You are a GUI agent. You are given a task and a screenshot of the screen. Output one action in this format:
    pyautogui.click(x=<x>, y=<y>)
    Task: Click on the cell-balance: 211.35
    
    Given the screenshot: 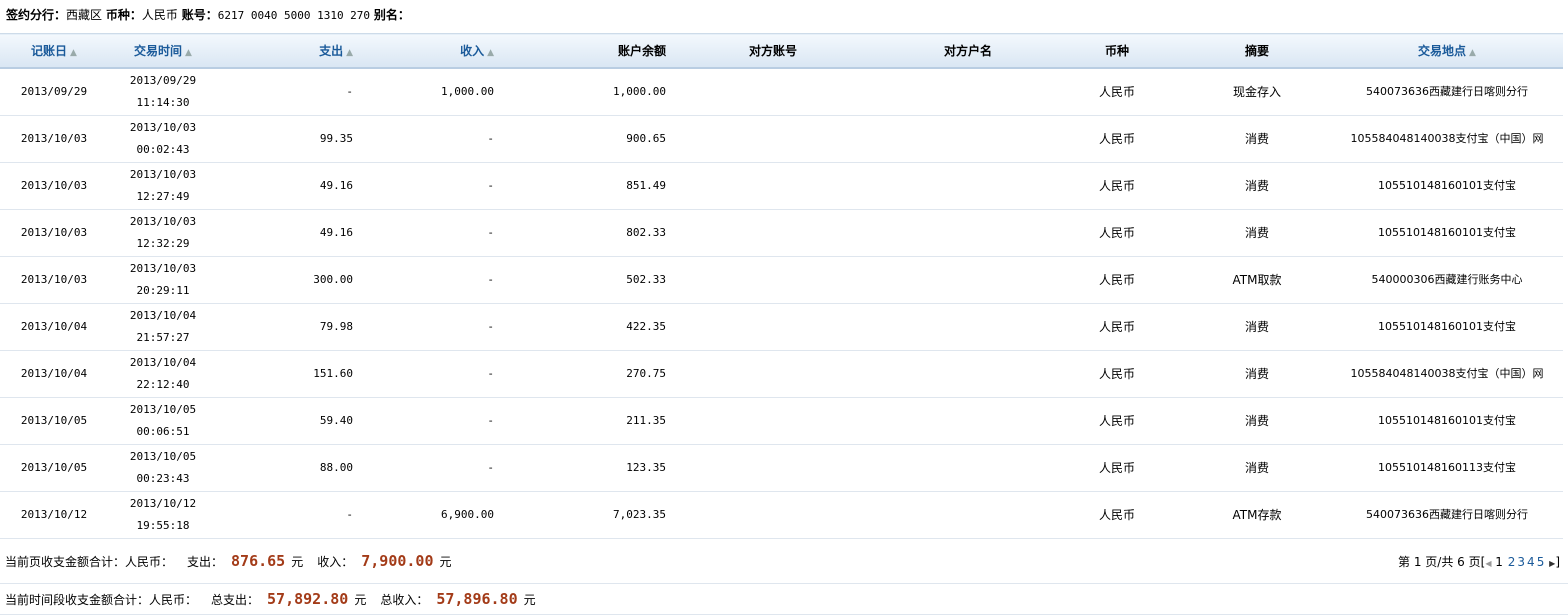 What is the action you would take?
    pyautogui.click(x=585, y=421)
    